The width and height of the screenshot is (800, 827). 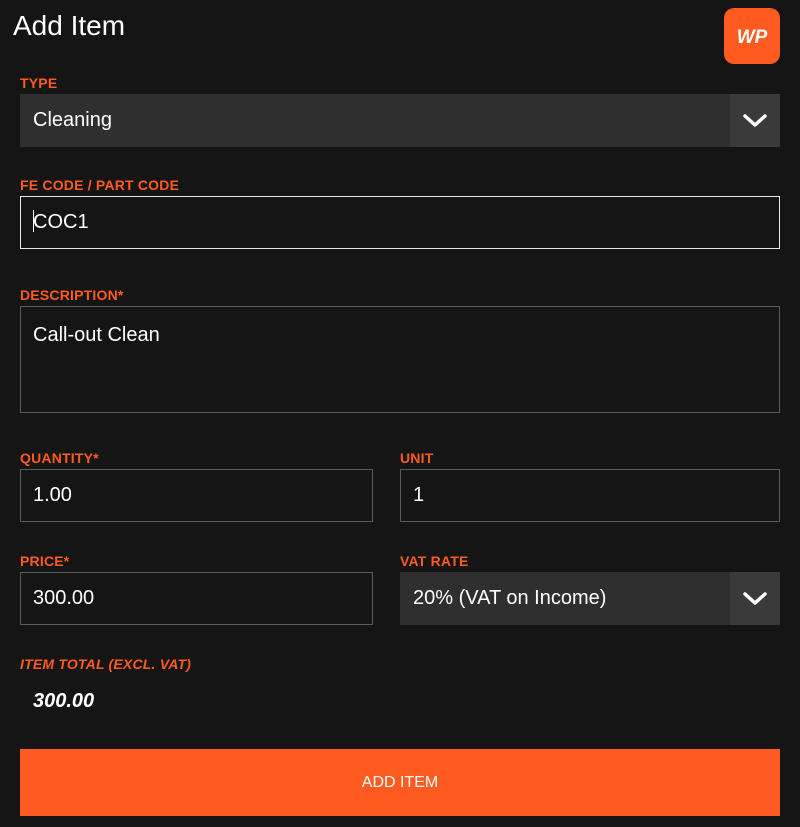 What do you see at coordinates (419, 495) in the screenshot?
I see `unit-value: 1` at bounding box center [419, 495].